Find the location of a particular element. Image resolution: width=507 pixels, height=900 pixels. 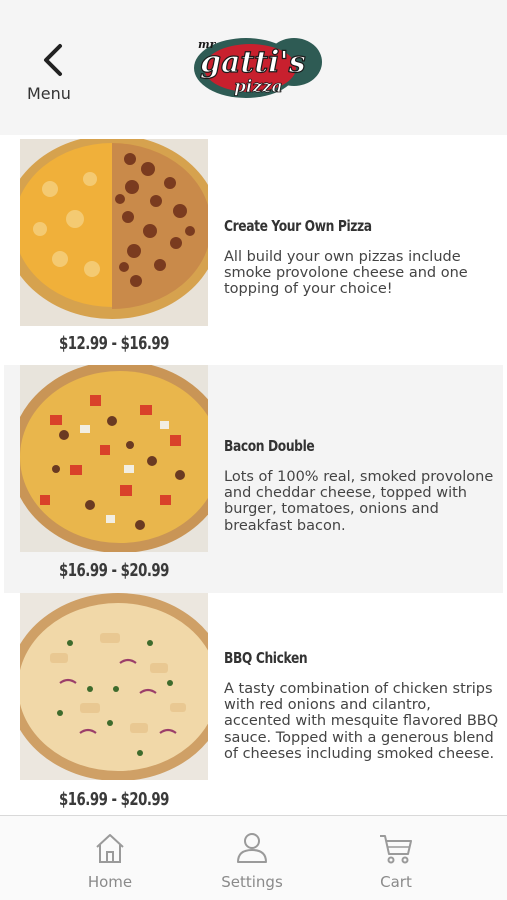

logo-gattis-text: gatti's is located at coordinates (253, 62).